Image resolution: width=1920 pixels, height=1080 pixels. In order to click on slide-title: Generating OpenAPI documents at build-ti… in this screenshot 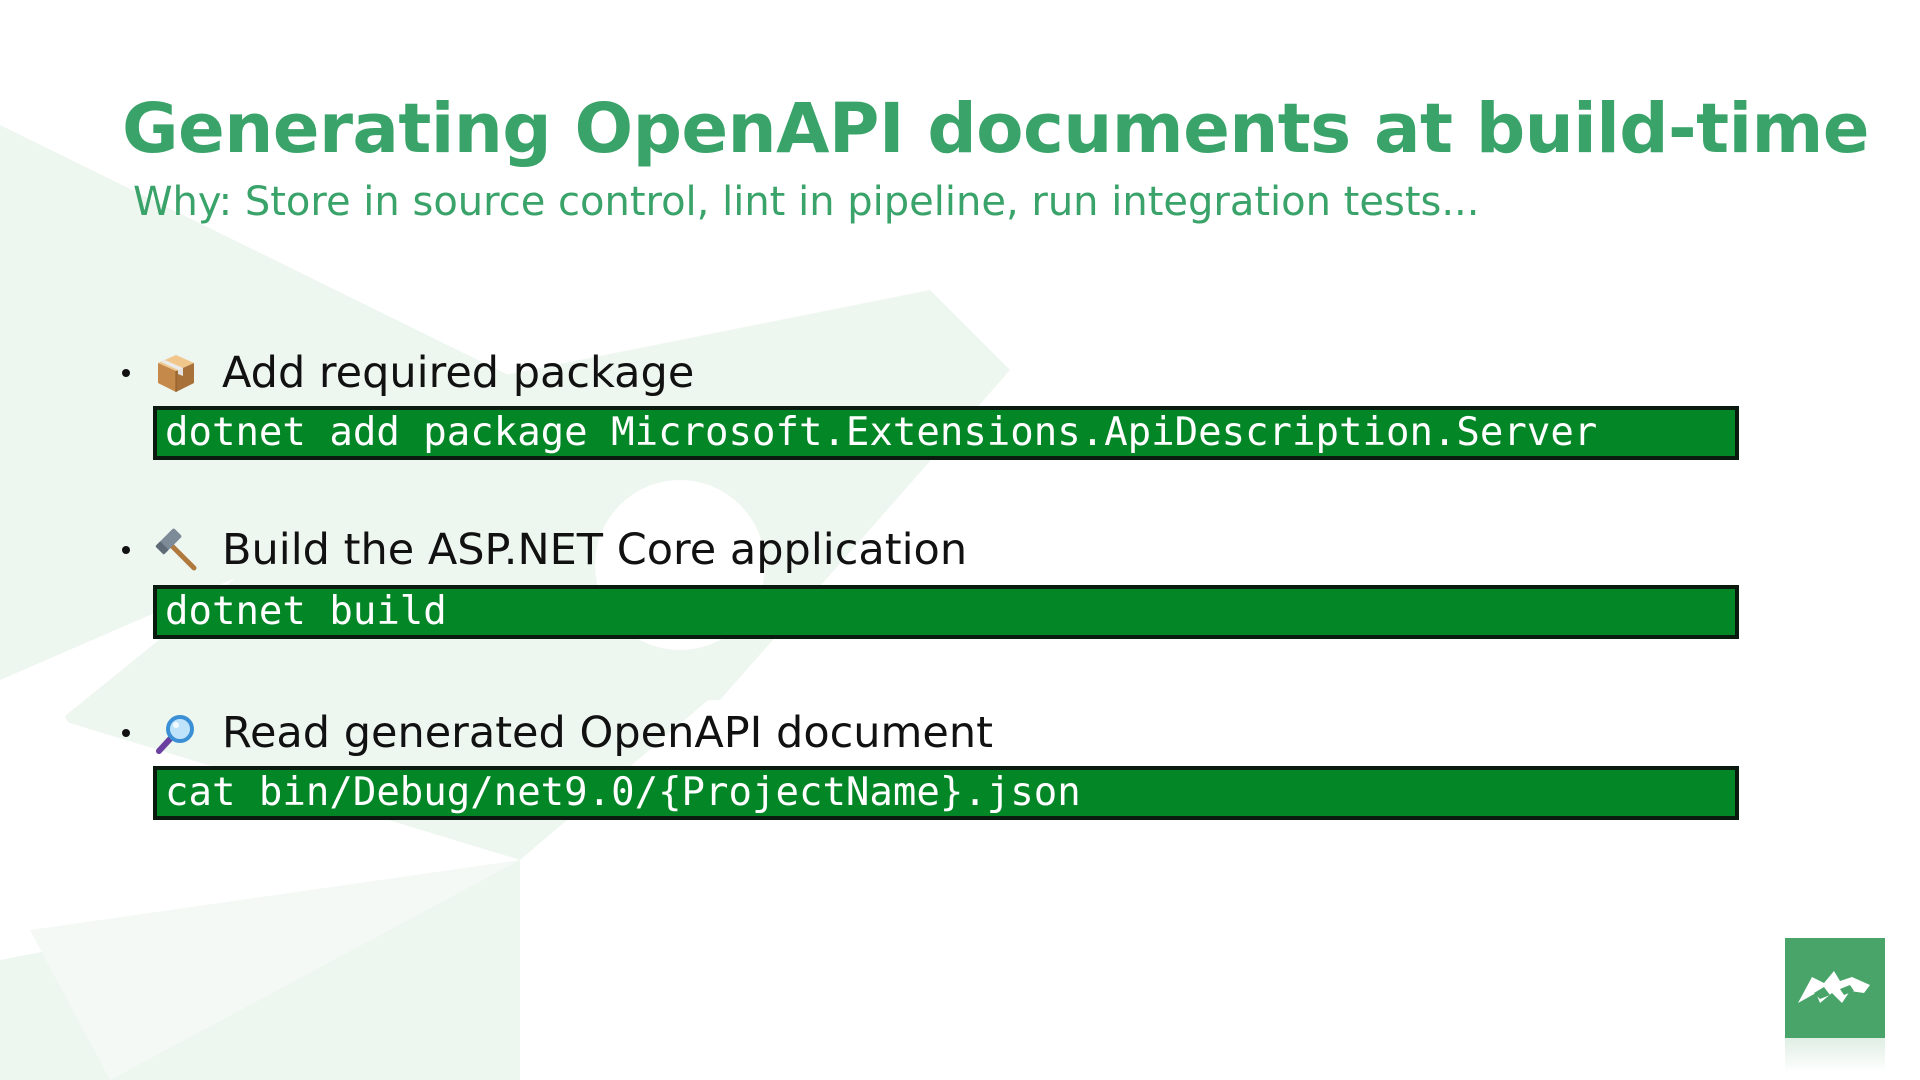, I will do `click(996, 129)`.